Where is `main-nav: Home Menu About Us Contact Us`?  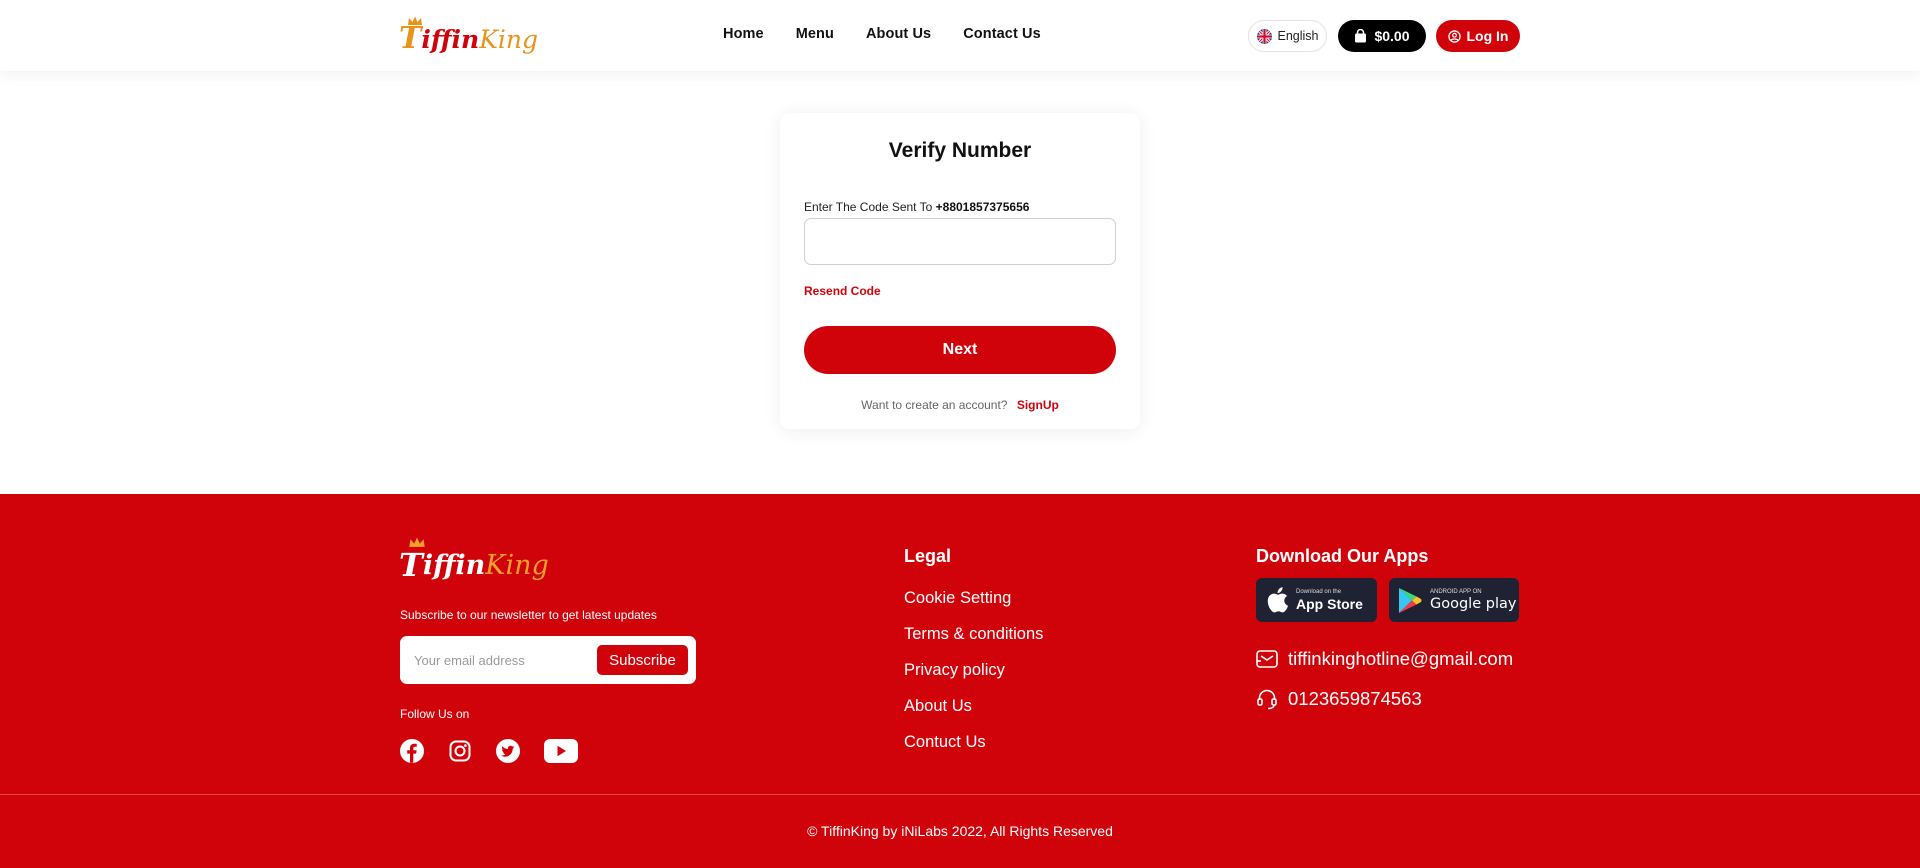 main-nav: Home Menu About Us Contact Us is located at coordinates (898, 34).